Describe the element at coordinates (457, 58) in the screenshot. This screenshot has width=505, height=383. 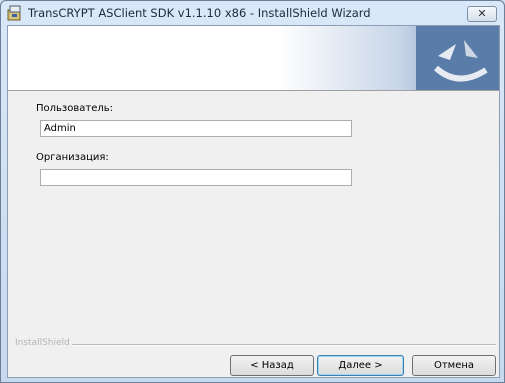
I see `installshield-logo-icon` at that location.